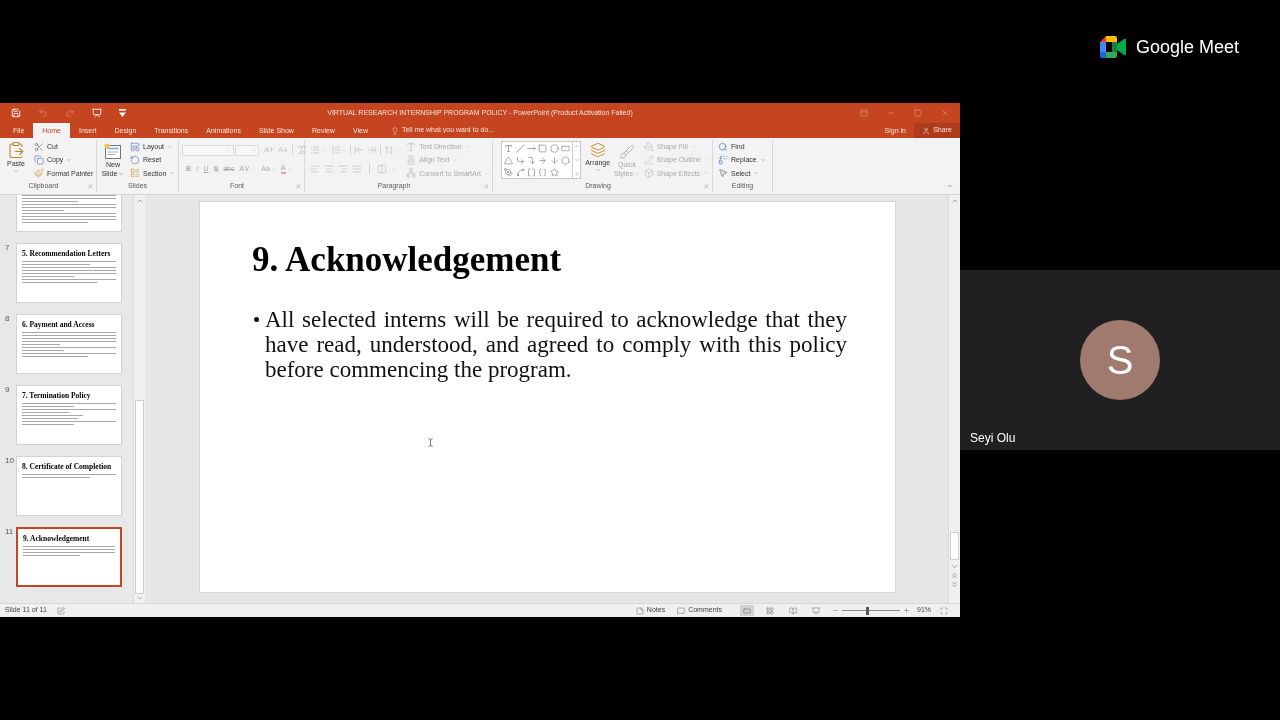 This screenshot has height=720, width=1280. What do you see at coordinates (597, 150) in the screenshot?
I see `layers-icon` at bounding box center [597, 150].